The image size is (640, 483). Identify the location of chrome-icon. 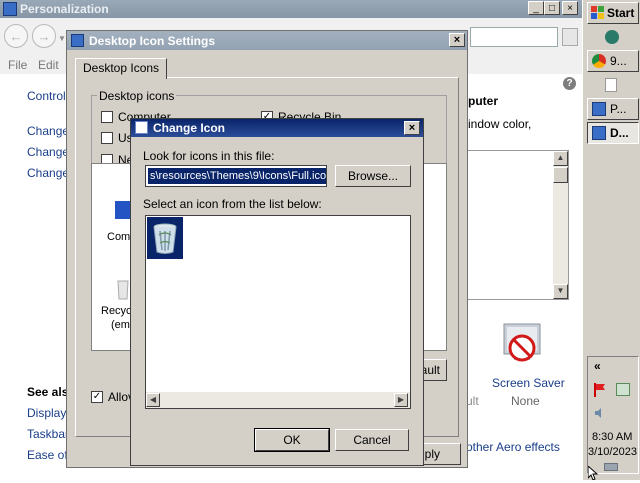
(599, 61).